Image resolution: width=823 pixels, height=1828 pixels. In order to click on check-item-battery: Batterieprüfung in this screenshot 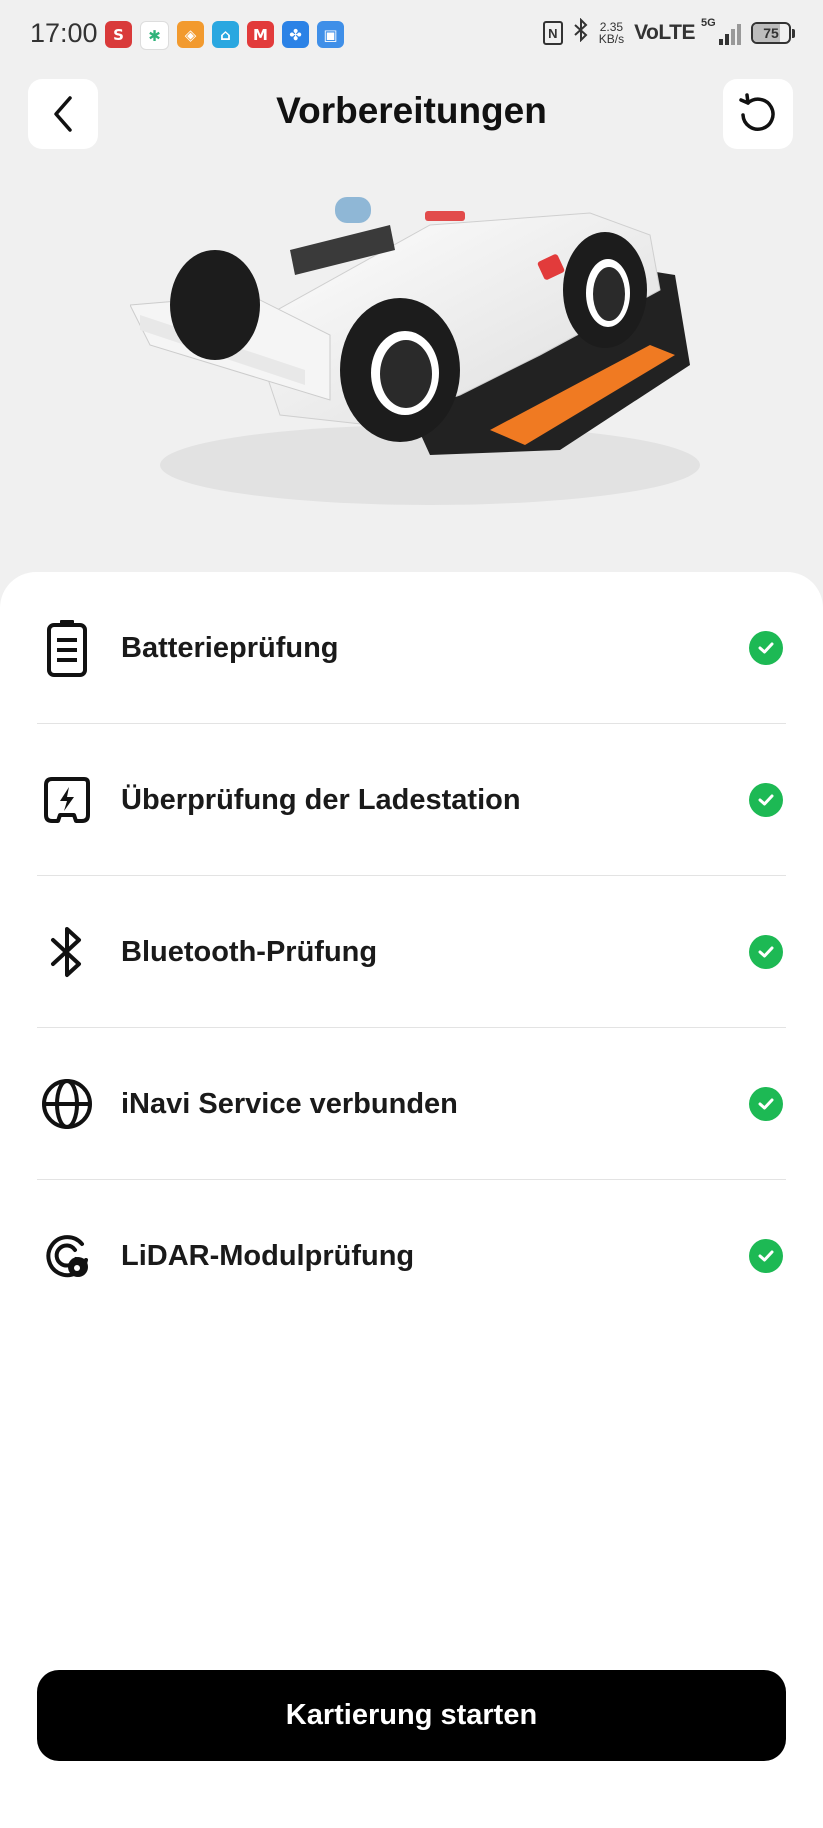, I will do `click(411, 648)`.